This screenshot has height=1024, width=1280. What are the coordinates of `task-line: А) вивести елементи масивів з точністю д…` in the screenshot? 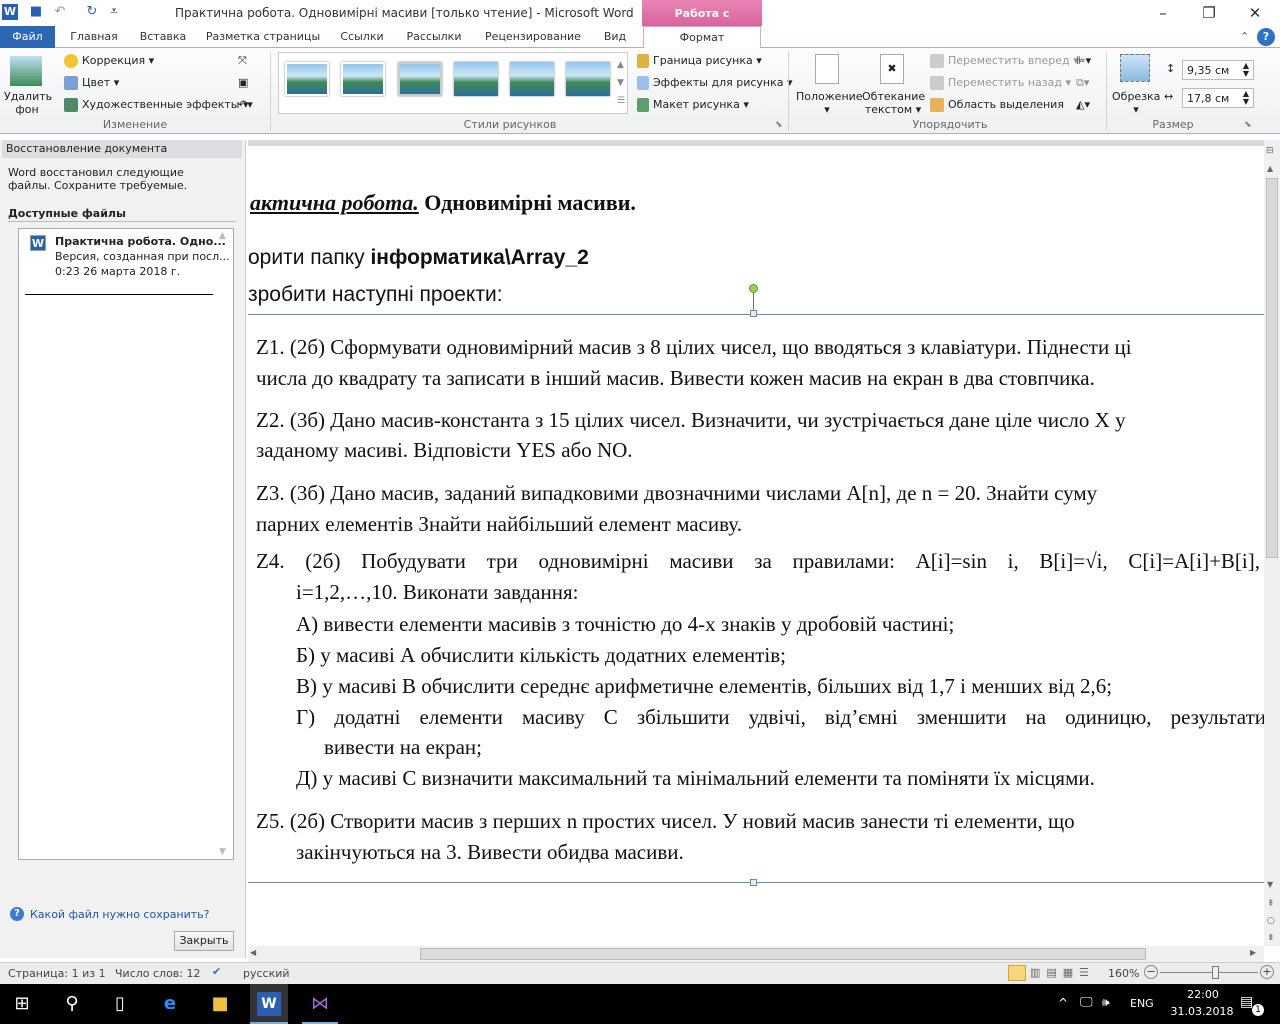 It's located at (625, 624).